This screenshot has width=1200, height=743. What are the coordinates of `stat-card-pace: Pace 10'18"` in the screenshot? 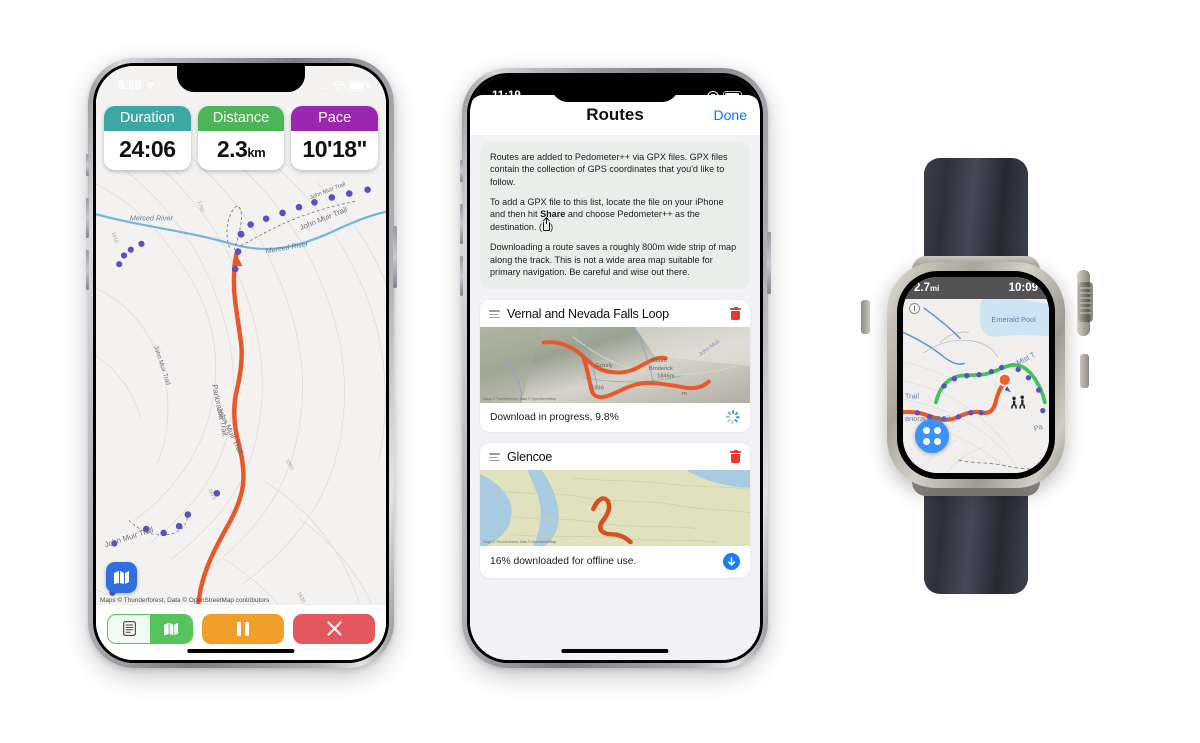 It's located at (335, 138).